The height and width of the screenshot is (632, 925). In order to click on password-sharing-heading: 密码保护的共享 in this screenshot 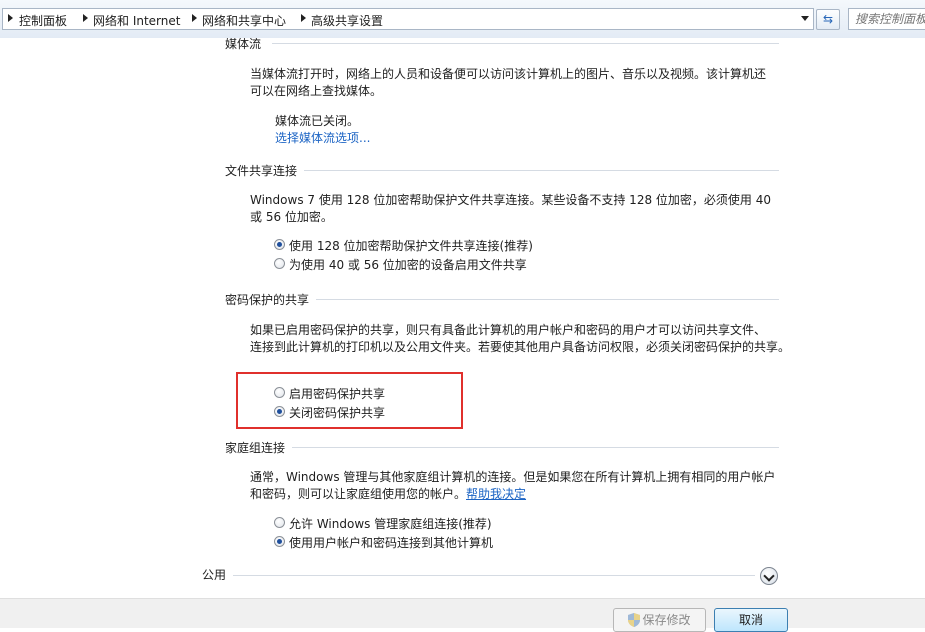, I will do `click(267, 300)`.